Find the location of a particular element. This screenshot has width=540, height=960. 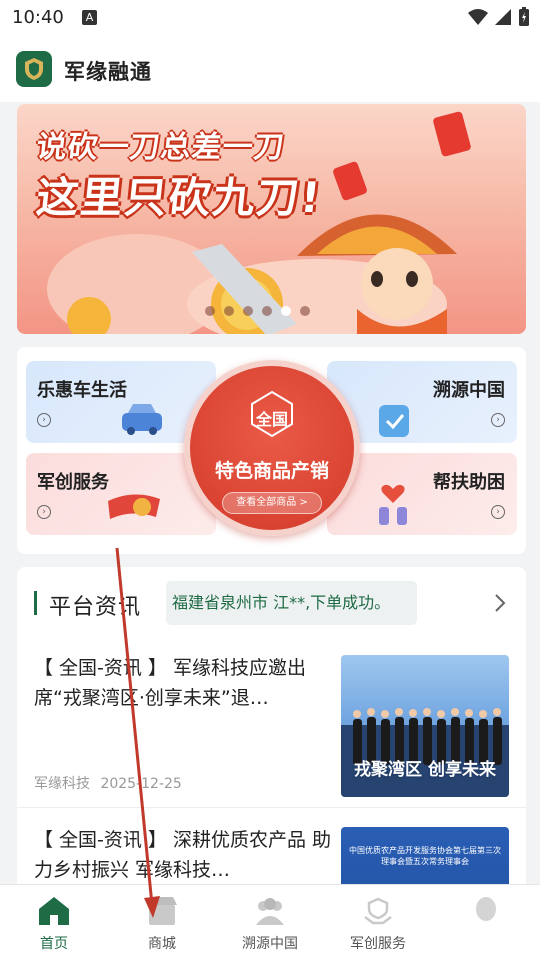

status-bar: 10:40 A is located at coordinates (270, 18).